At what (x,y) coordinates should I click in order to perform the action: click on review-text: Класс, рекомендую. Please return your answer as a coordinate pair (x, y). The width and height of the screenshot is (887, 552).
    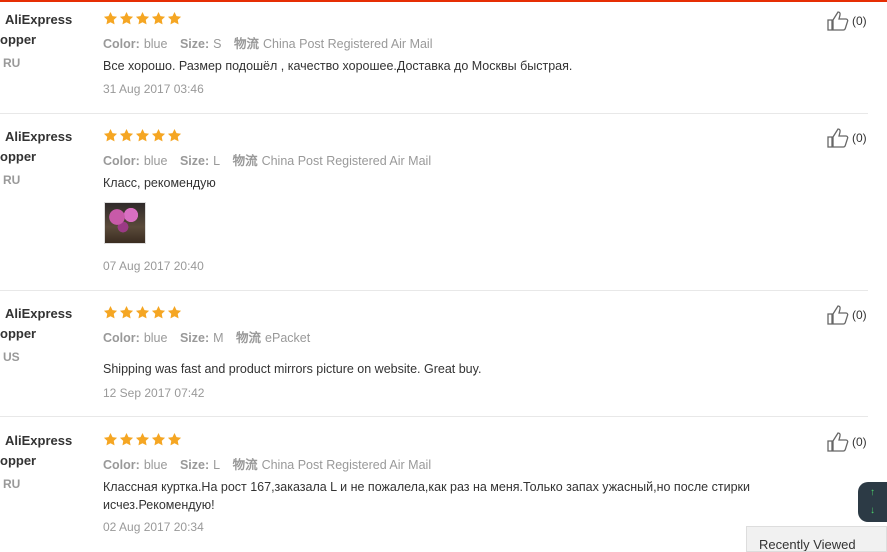
    Looking at the image, I should click on (159, 183).